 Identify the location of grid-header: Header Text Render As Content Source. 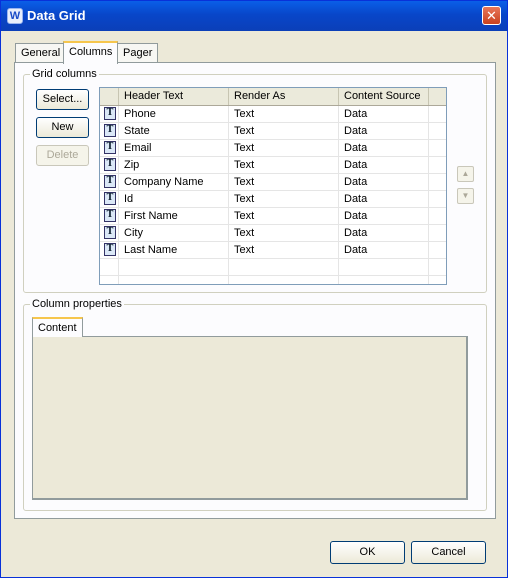
(273, 97).